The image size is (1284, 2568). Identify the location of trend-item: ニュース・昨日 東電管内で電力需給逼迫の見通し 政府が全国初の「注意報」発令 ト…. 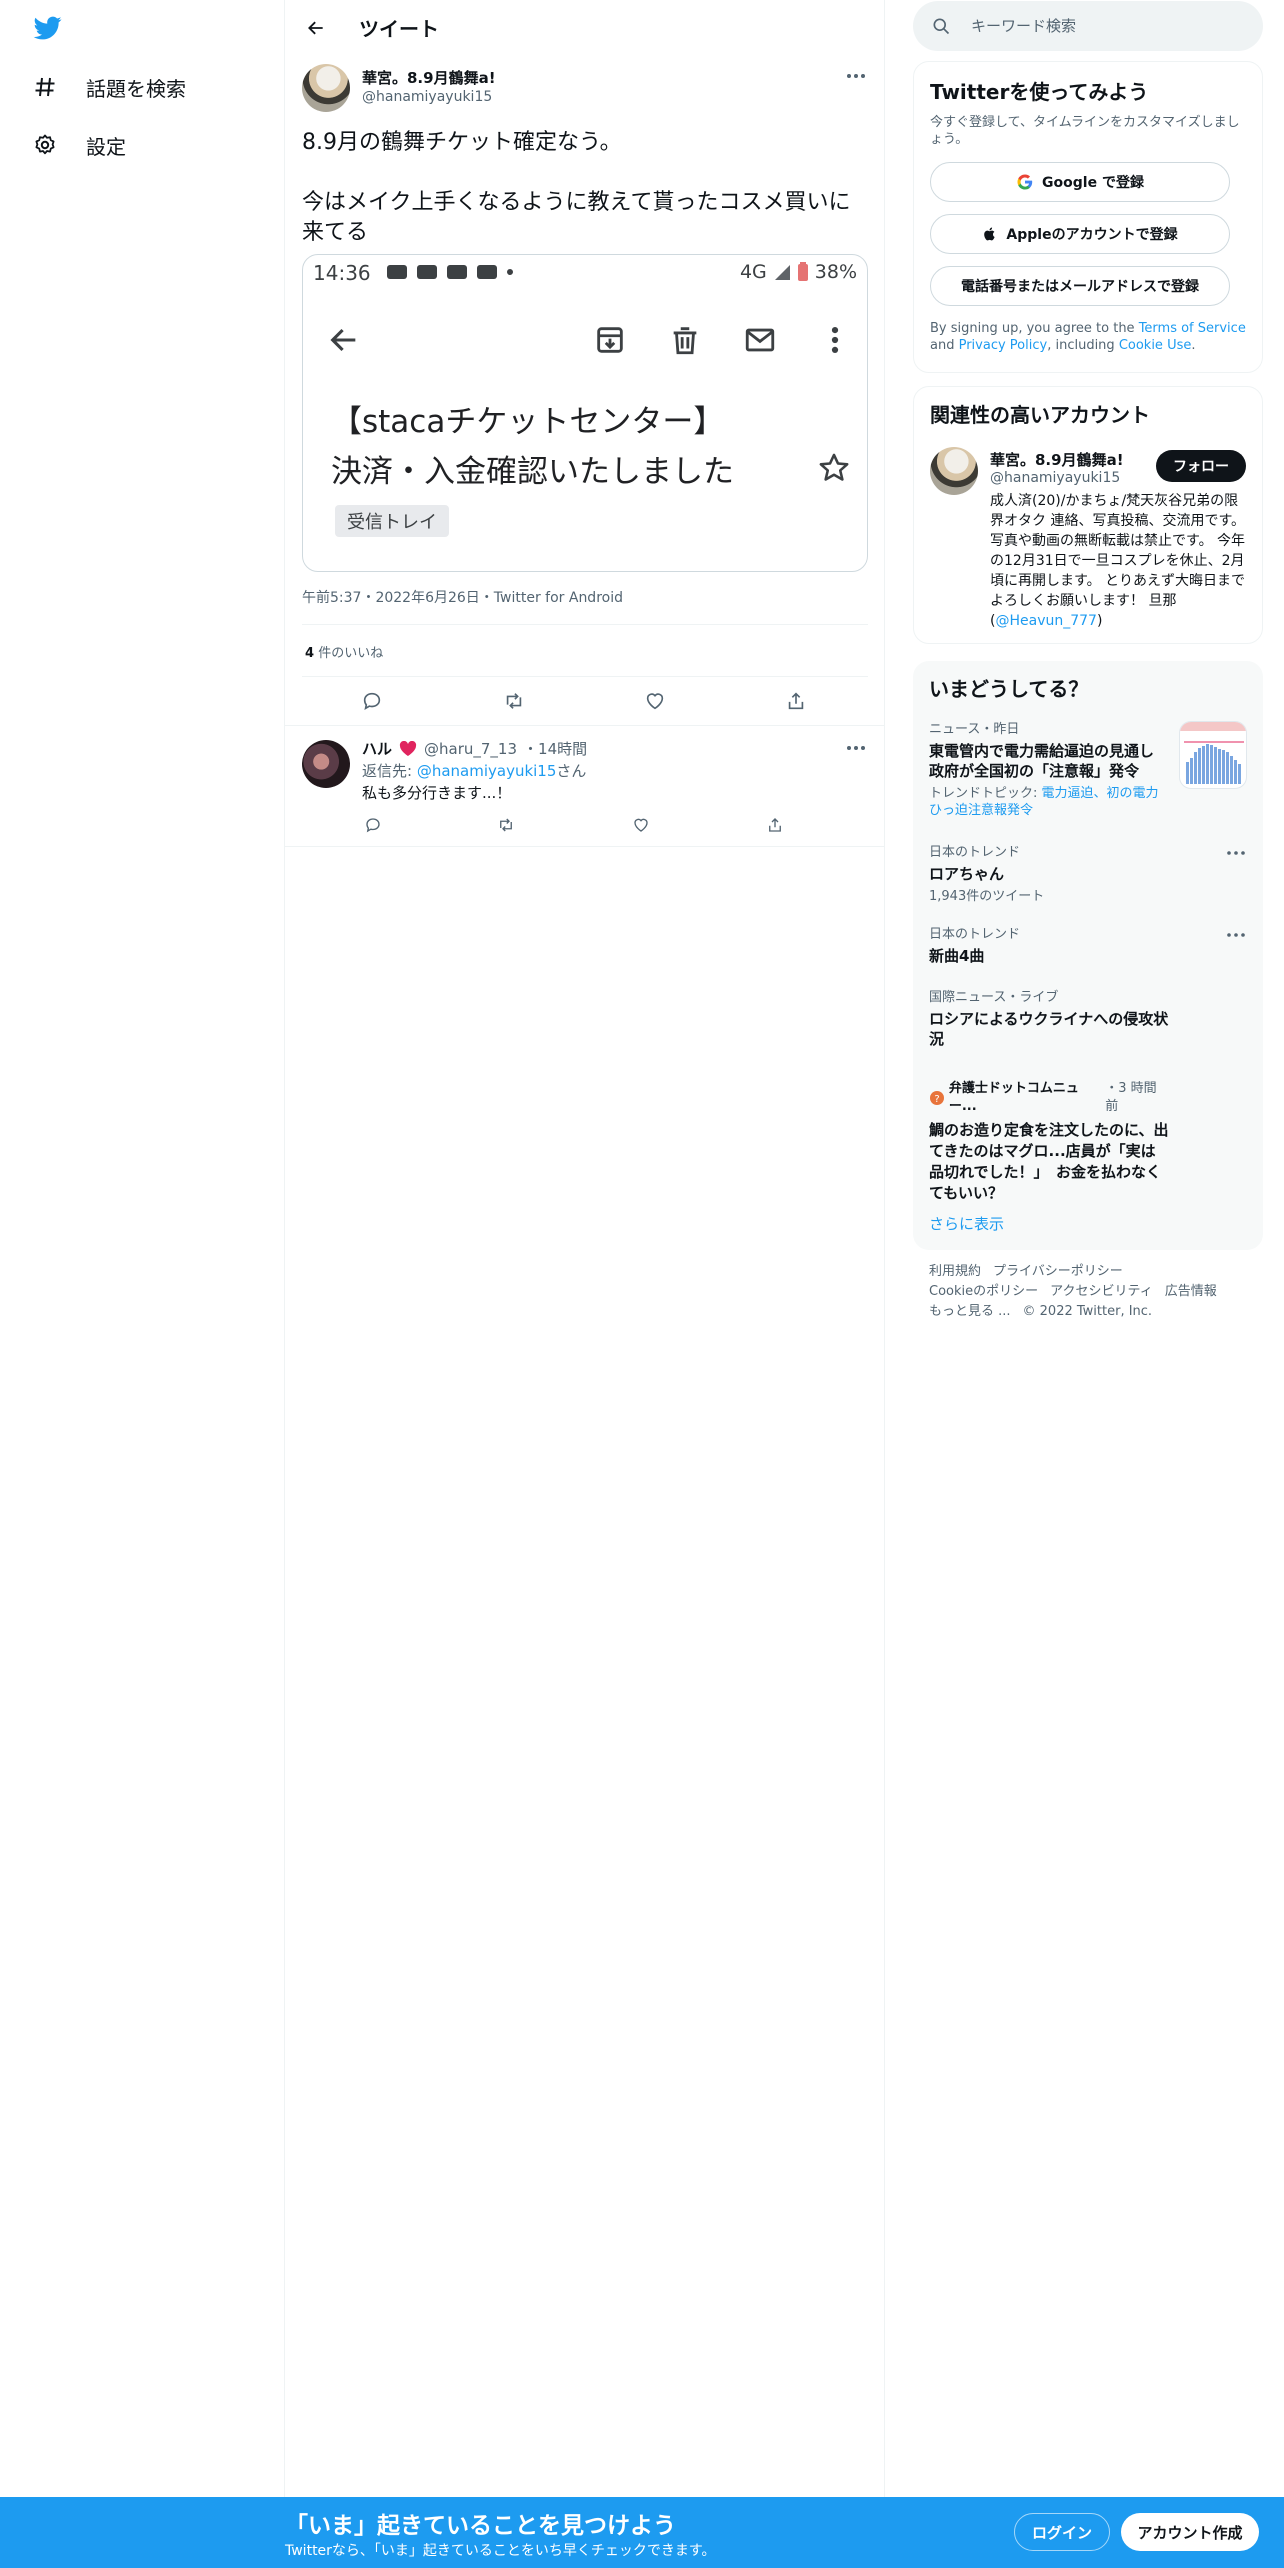
(1048, 770).